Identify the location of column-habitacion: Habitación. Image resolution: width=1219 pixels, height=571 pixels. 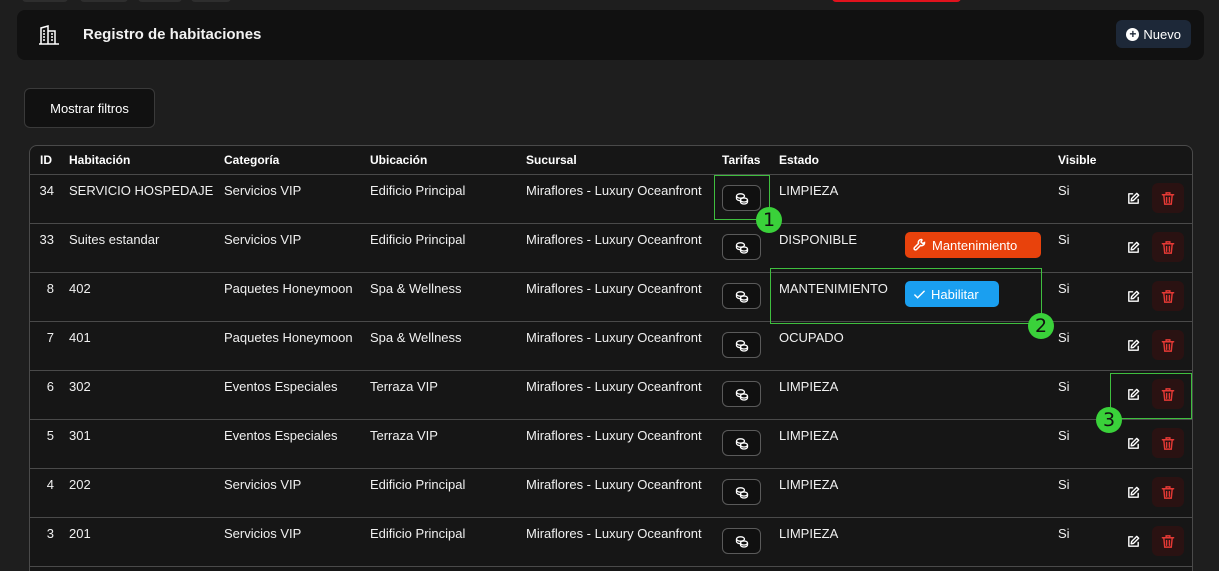
(99, 160).